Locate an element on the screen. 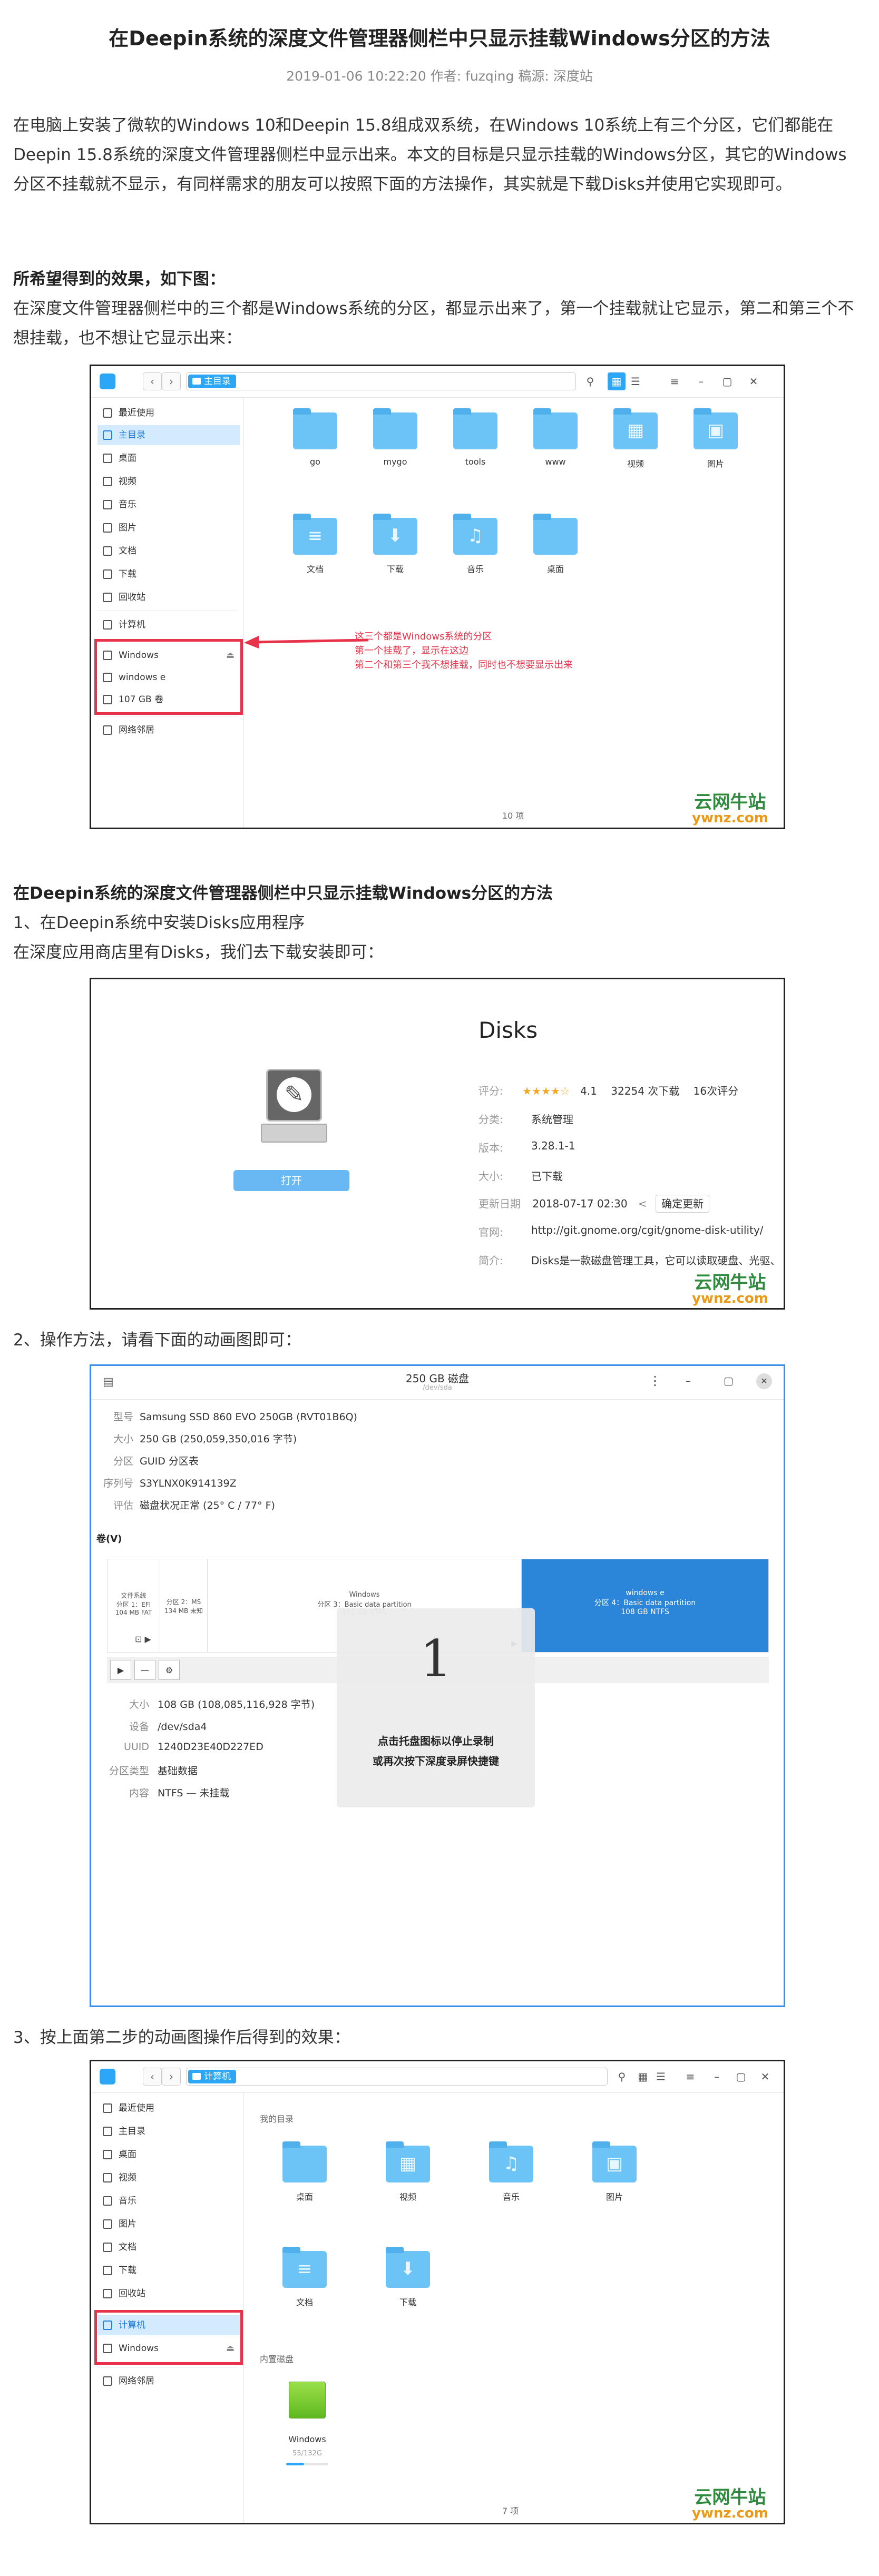 This screenshot has width=879, height=2576. step2-heading: 2、操作方法，请看下面的动画图即可： is located at coordinates (157, 1340).